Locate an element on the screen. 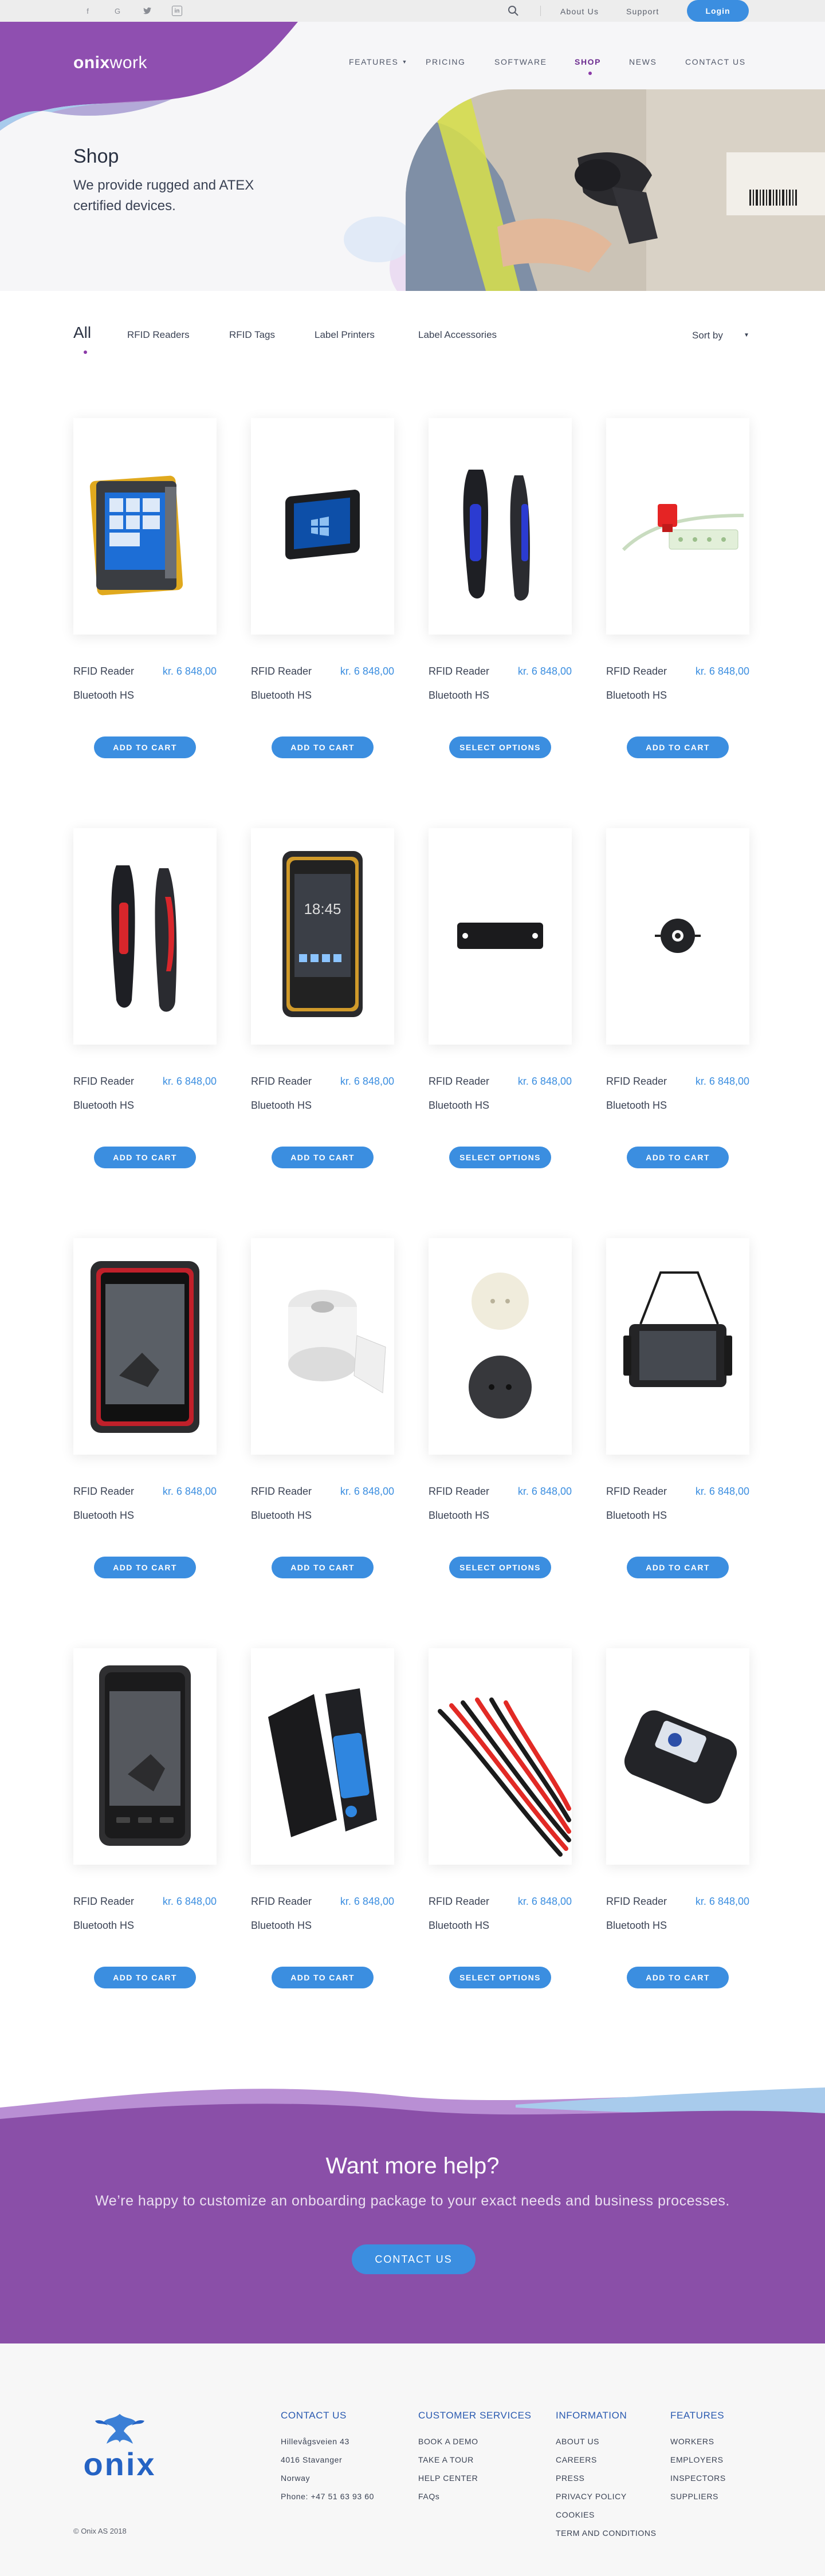 The image size is (825, 2576). footer-link-help-center: HELP CENTER is located at coordinates (448, 2478).